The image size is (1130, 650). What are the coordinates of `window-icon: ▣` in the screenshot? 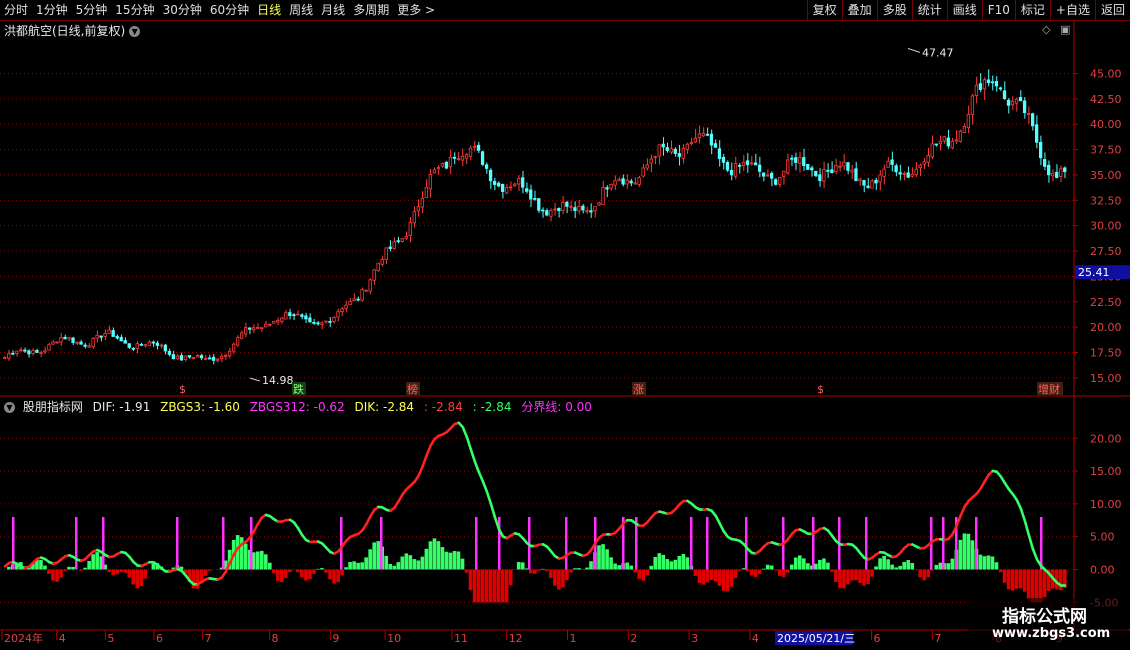 It's located at (1065, 29).